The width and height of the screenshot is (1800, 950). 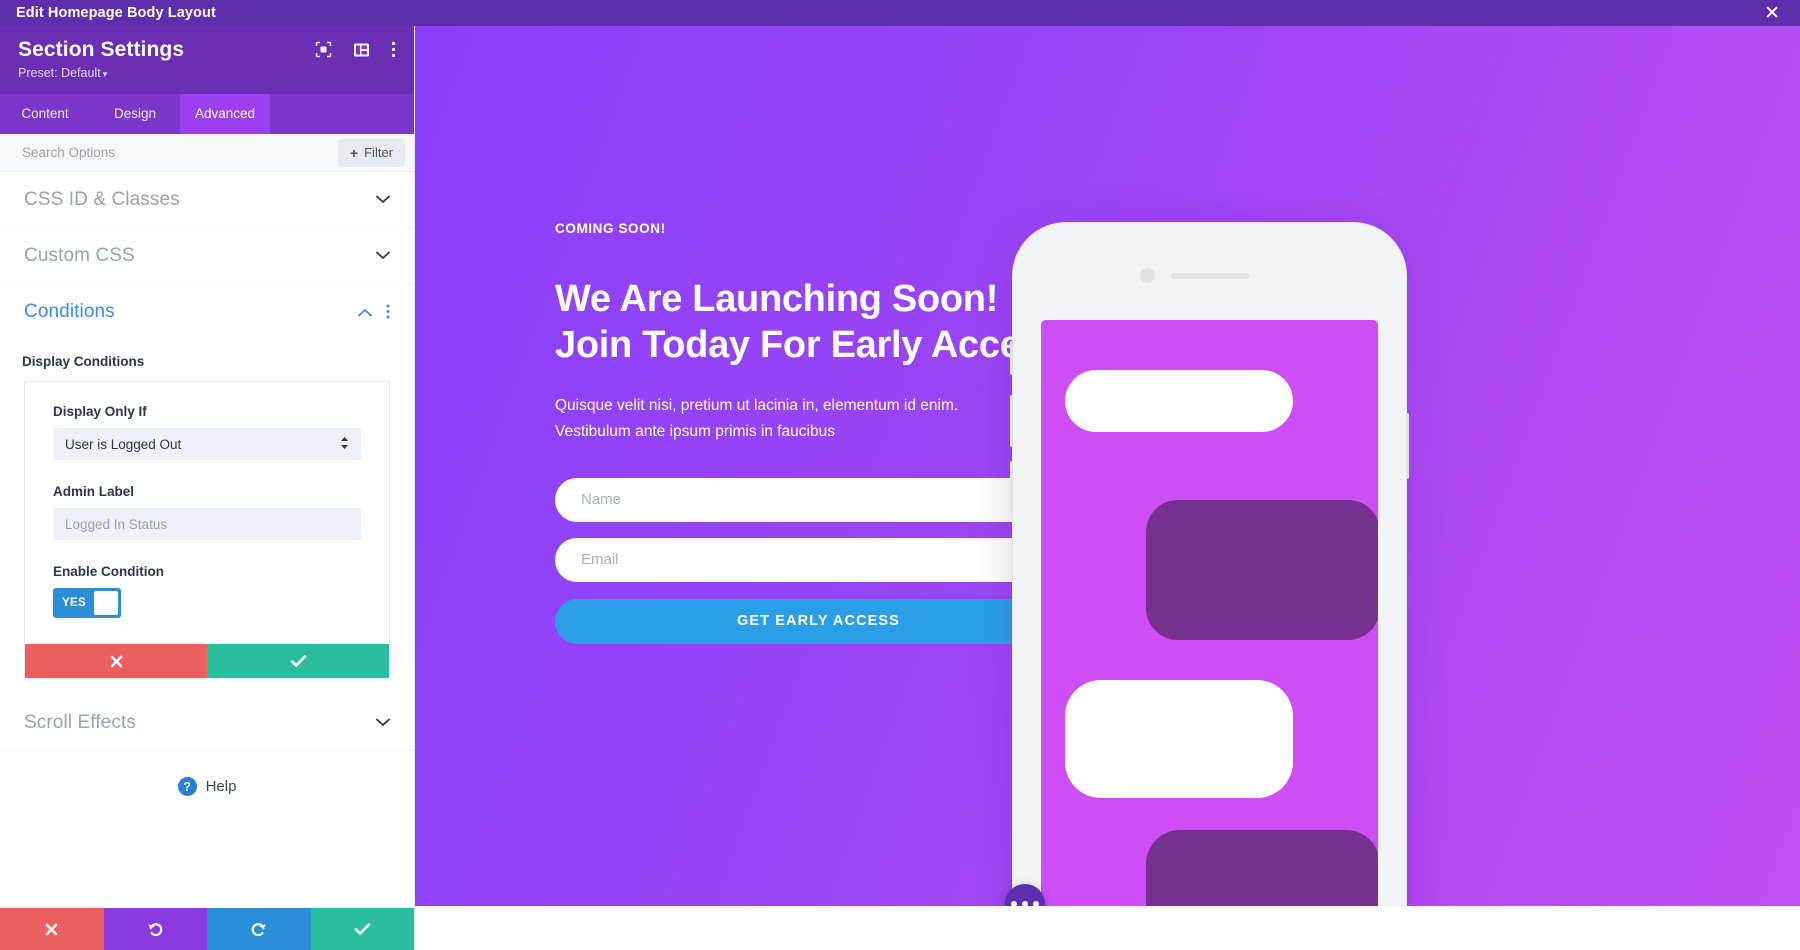 What do you see at coordinates (52, 929) in the screenshot?
I see `discard-changes-button` at bounding box center [52, 929].